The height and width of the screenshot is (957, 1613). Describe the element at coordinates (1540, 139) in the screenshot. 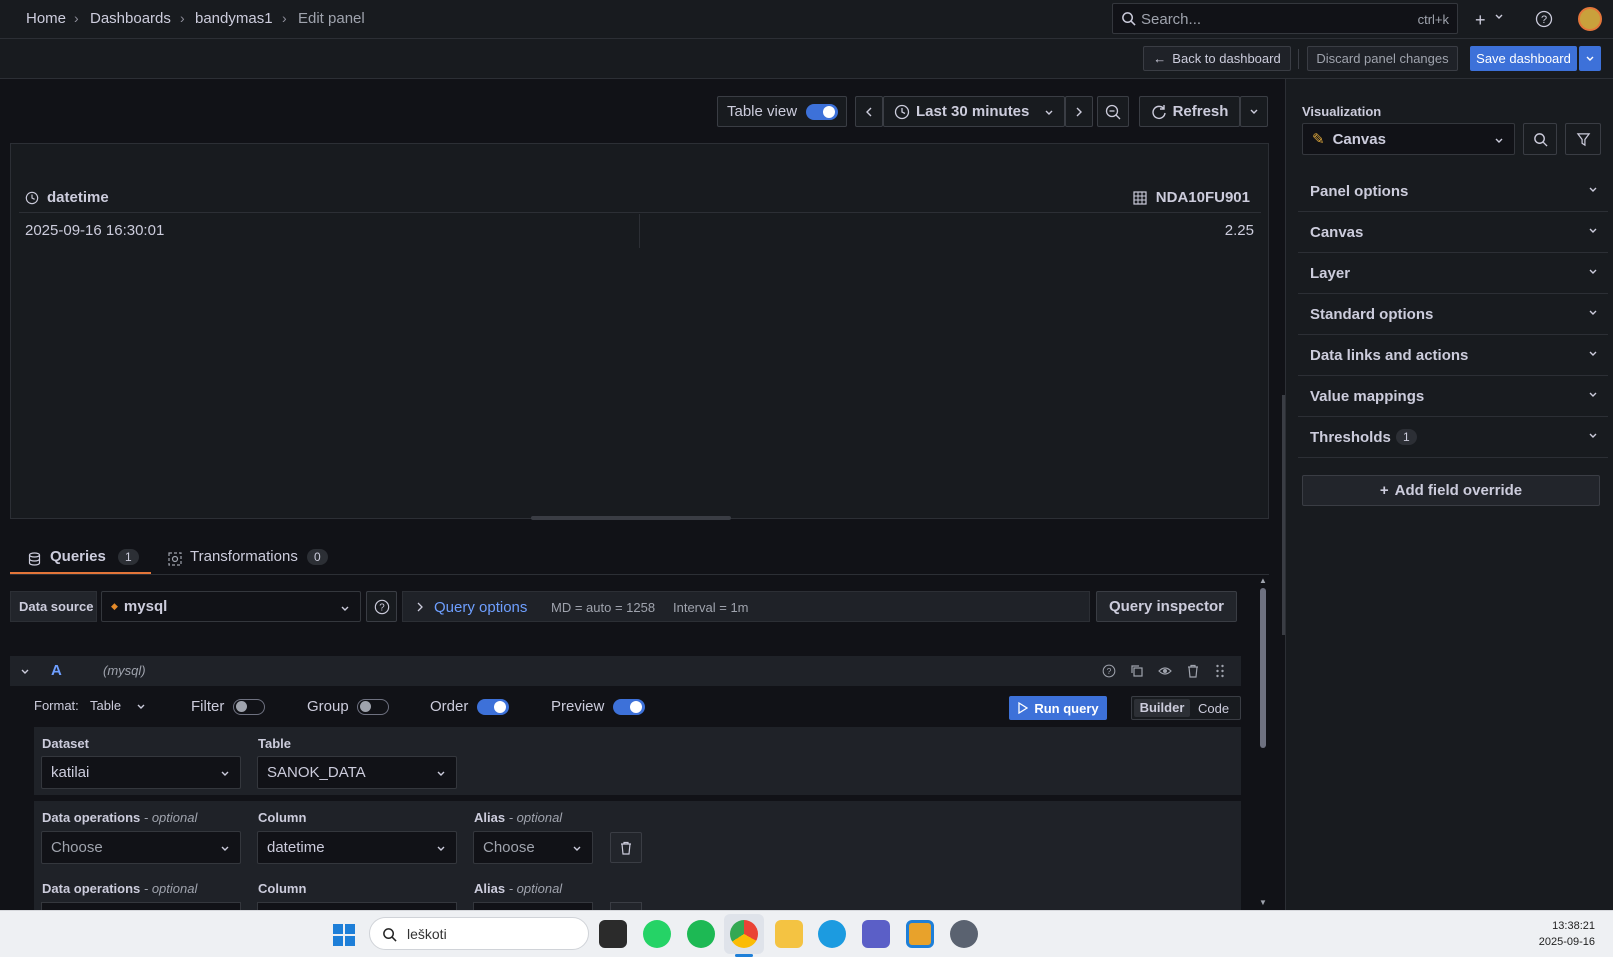

I see `search-options-button` at that location.